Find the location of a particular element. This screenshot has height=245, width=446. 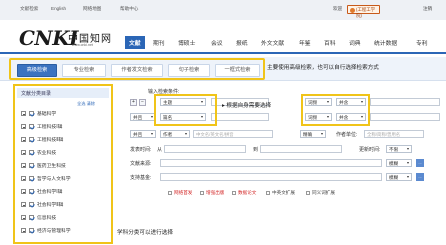

category-item: 工程科技Ⅰ辑 is located at coordinates (41, 126).